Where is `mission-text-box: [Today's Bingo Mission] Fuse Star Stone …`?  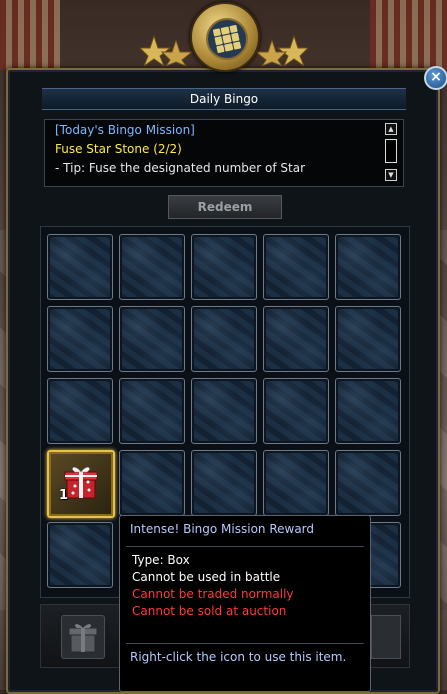 mission-text-box: [Today's Bingo Mission] Fuse Star Stone … is located at coordinates (224, 153).